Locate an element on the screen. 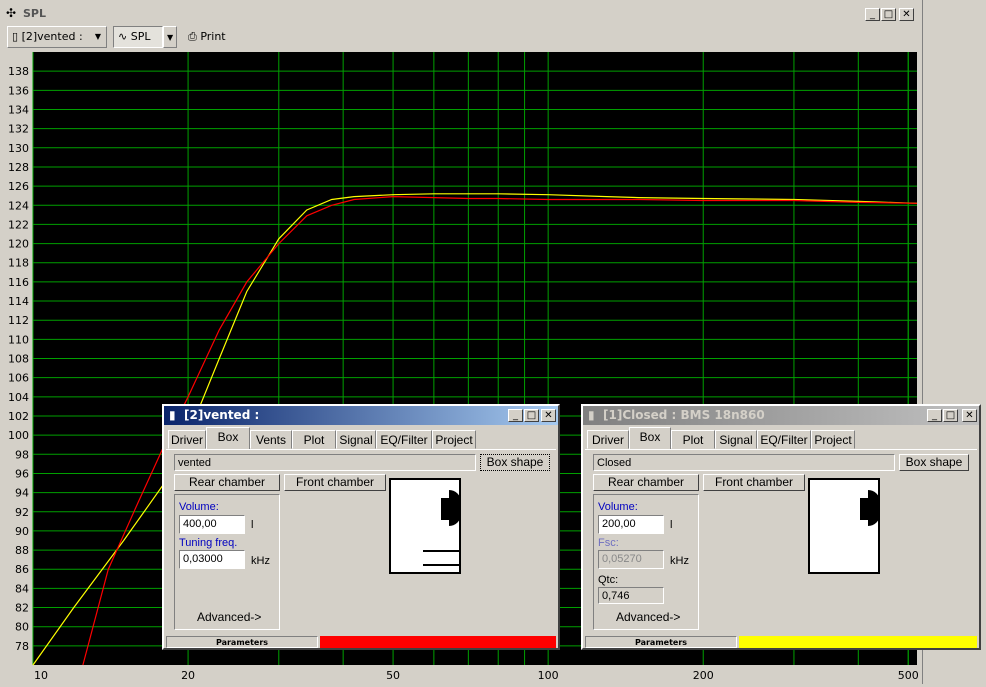 The height and width of the screenshot is (687, 986). vent-line-bottom is located at coordinates (442, 565).